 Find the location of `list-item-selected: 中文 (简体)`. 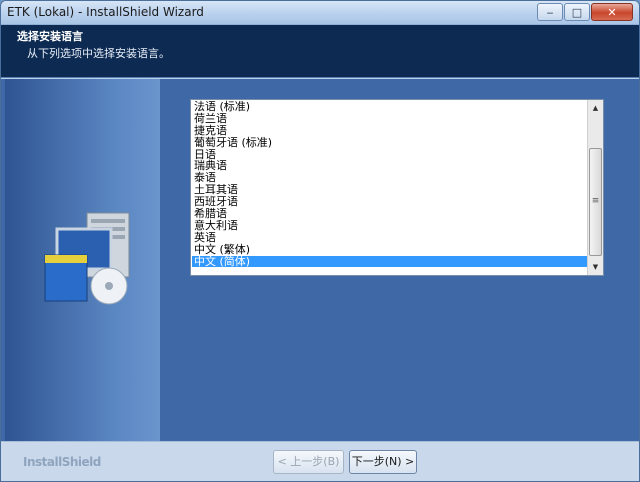

list-item-selected: 中文 (简体) is located at coordinates (390, 261).